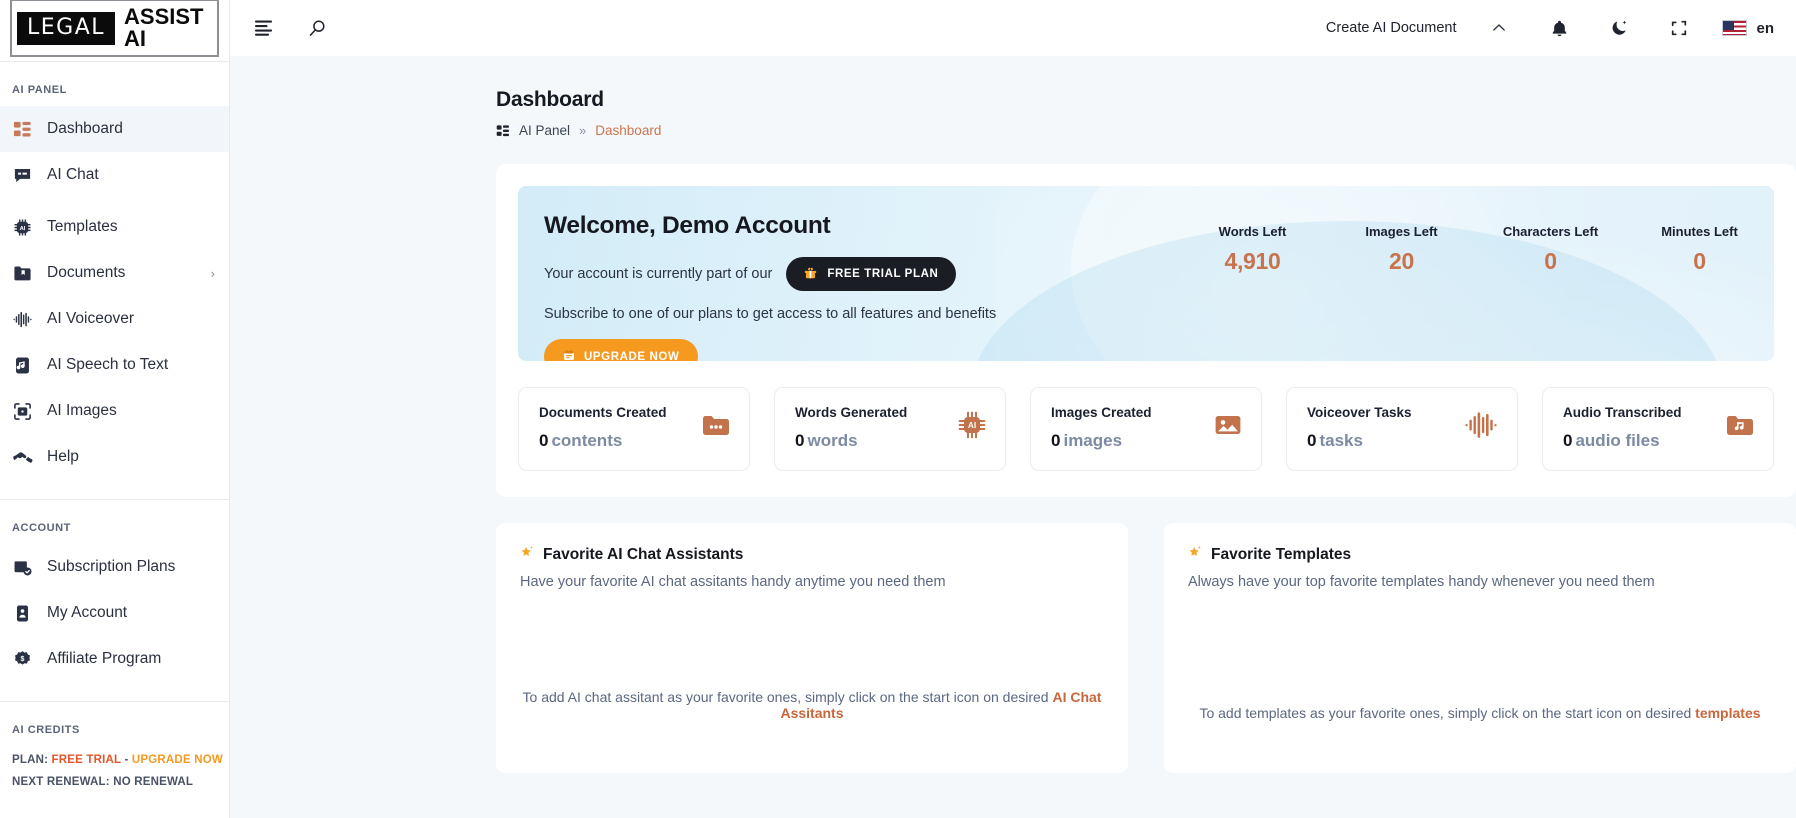 The image size is (1796, 818). Describe the element at coordinates (550, 99) in the screenshot. I see `page-title: Dashboard` at that location.